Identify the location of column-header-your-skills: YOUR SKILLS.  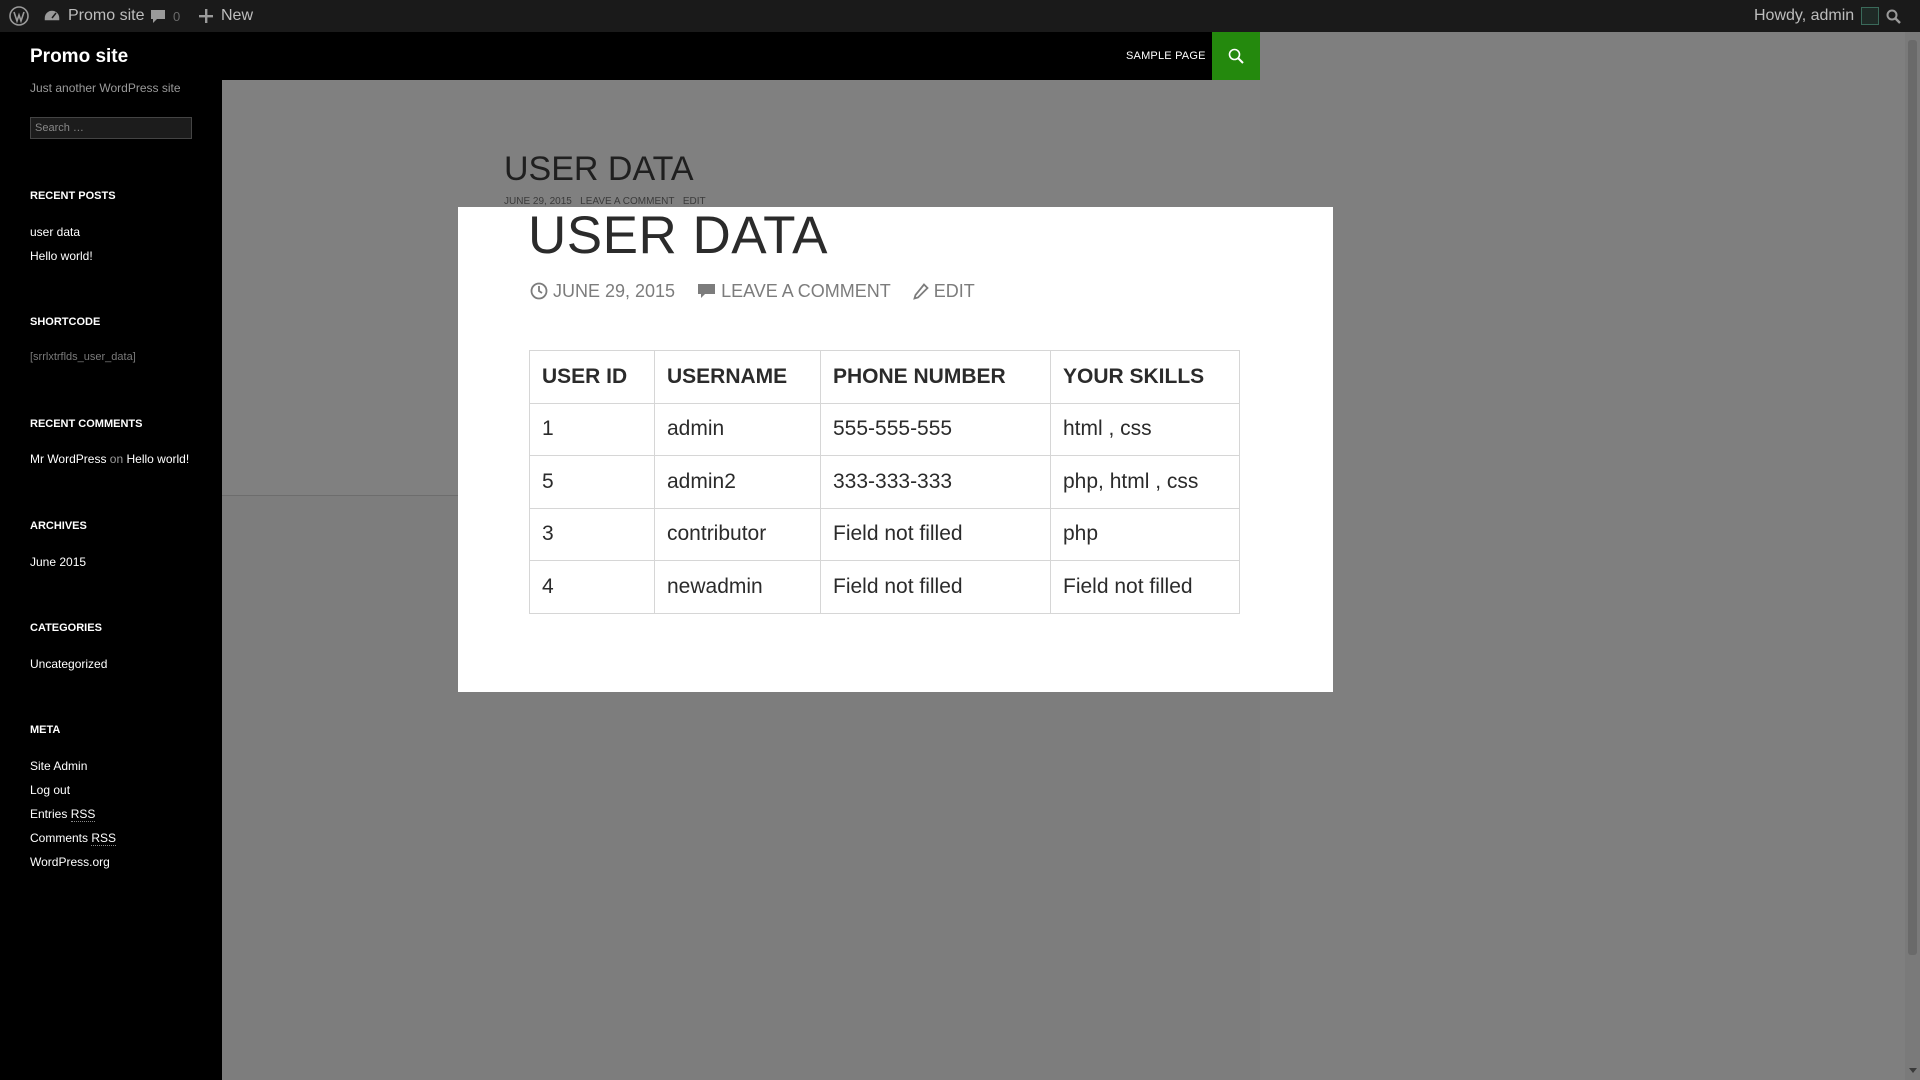
(1145, 377).